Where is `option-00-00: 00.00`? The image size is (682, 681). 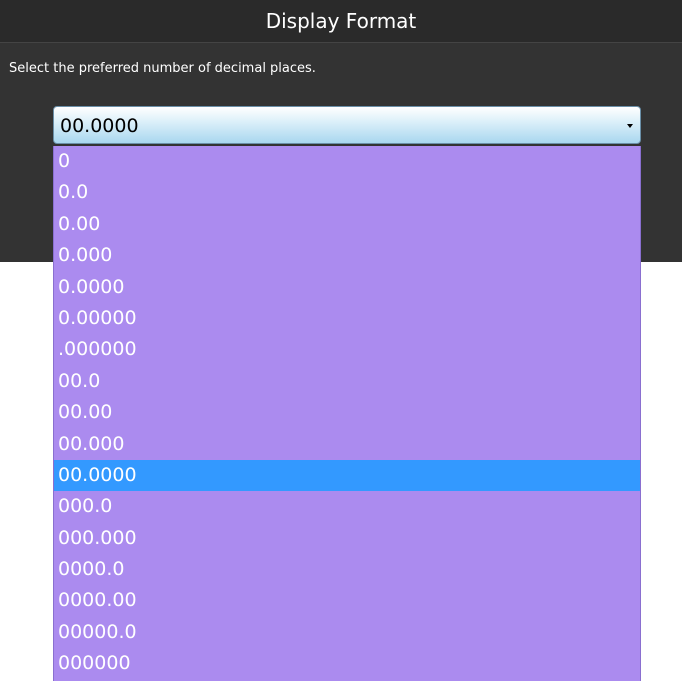
option-00-00: 00.00 is located at coordinates (347, 412).